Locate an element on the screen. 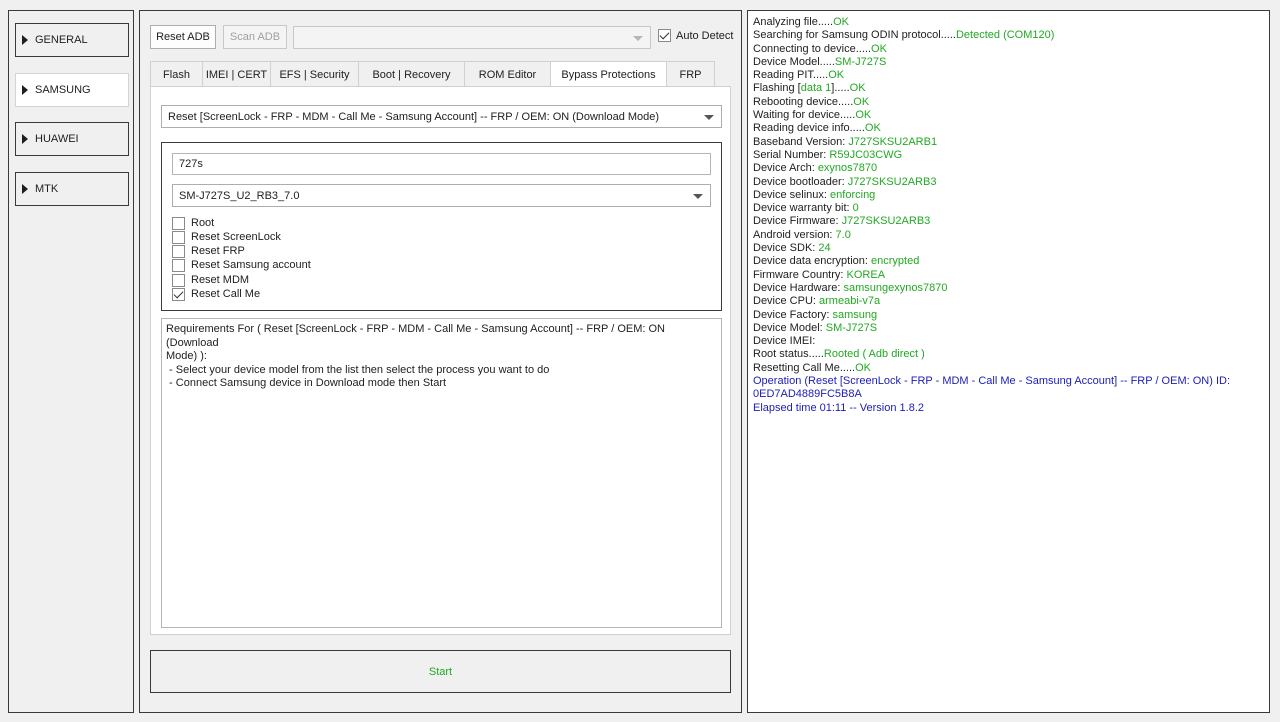  log-label: Device Factory: is located at coordinates (793, 314).